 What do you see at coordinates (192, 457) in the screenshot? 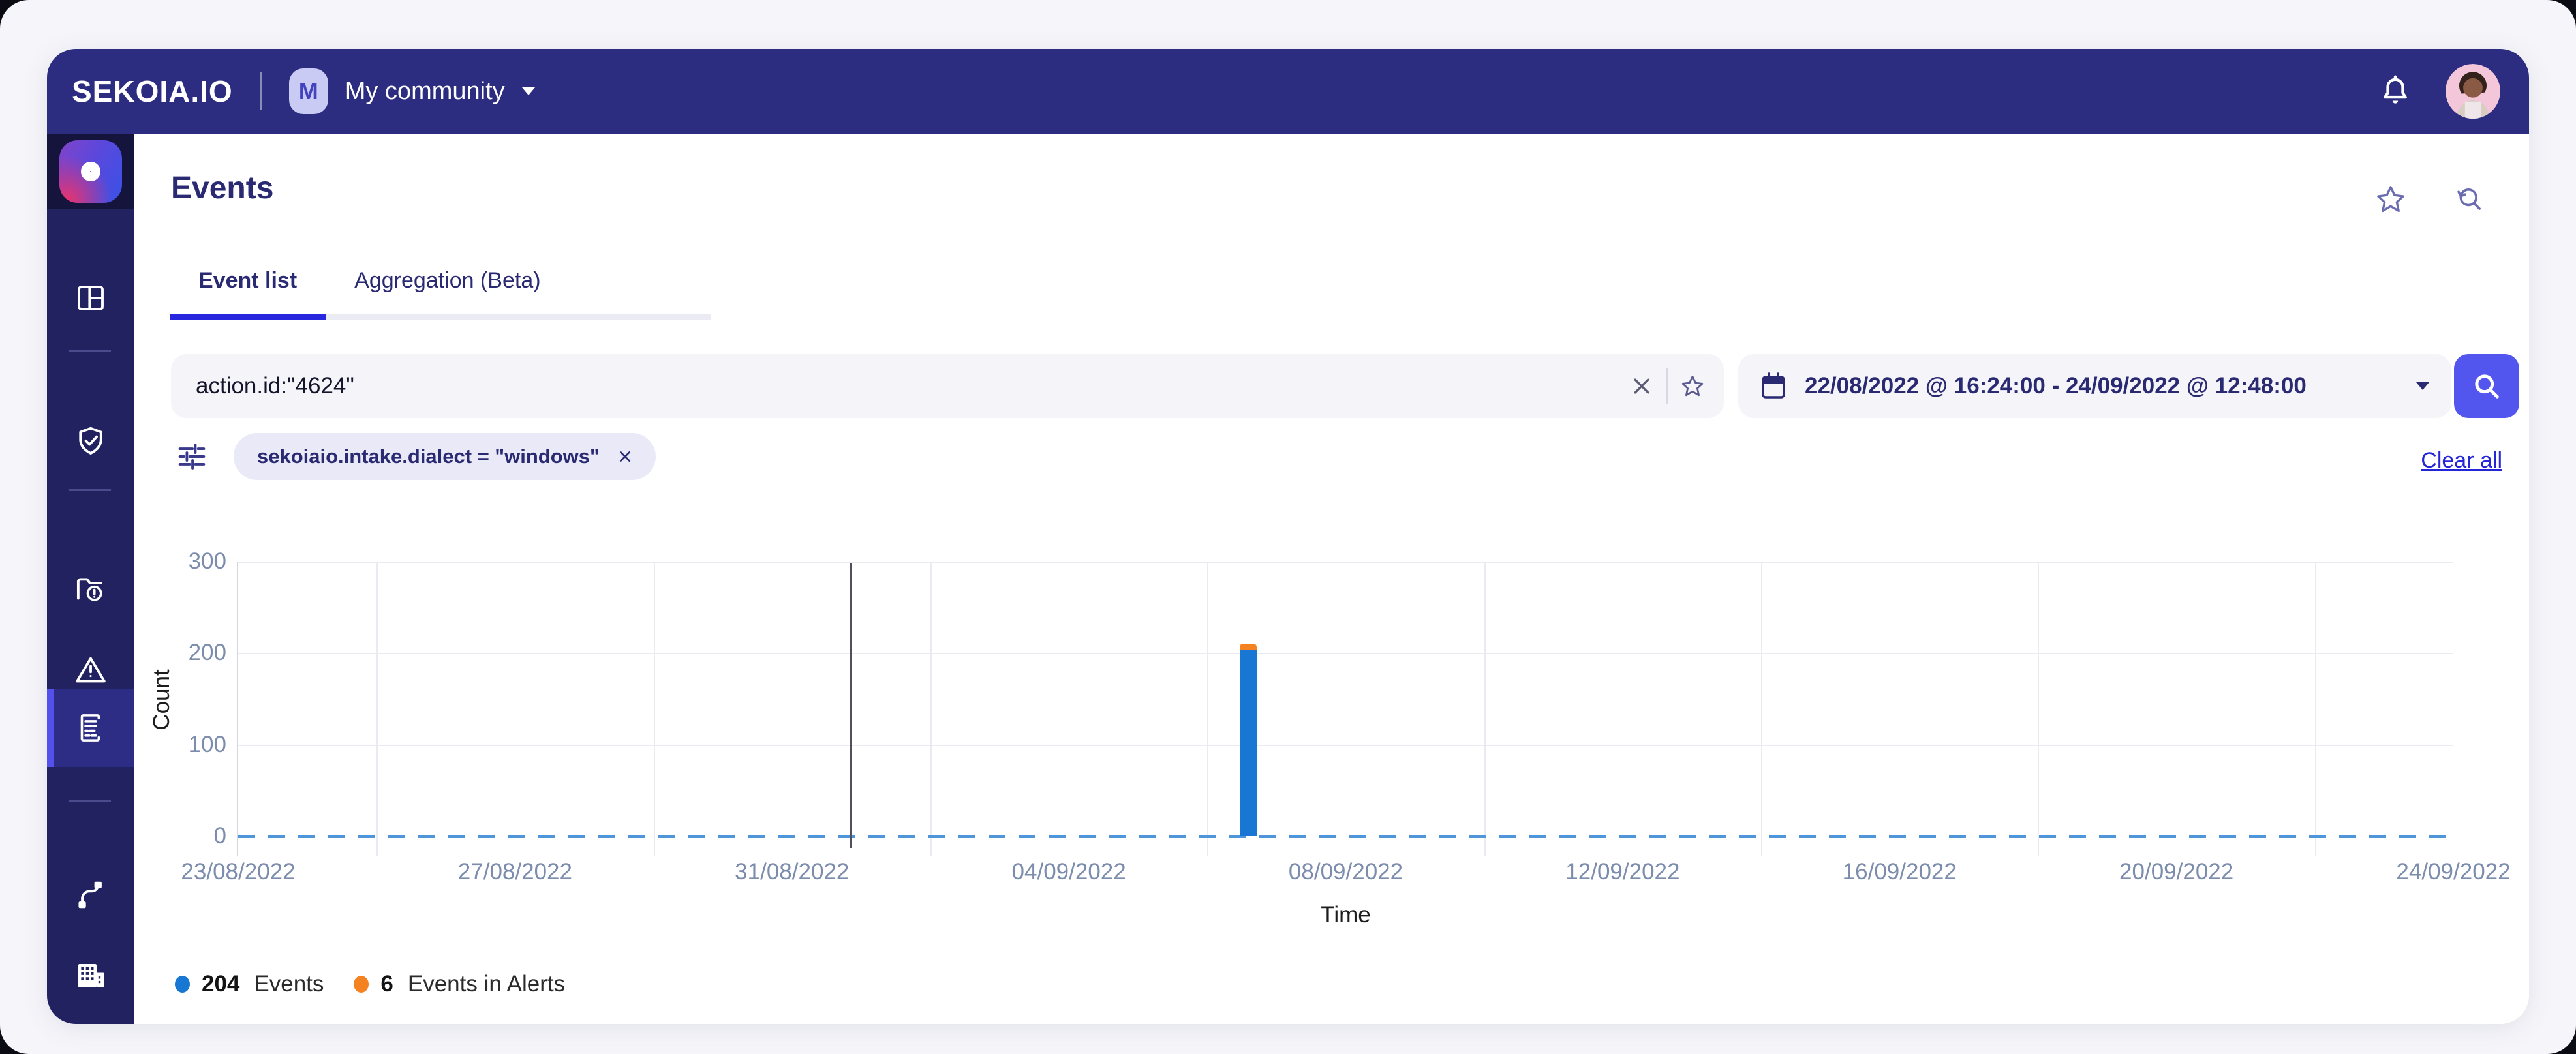
I see `filters-tune-icon` at bounding box center [192, 457].